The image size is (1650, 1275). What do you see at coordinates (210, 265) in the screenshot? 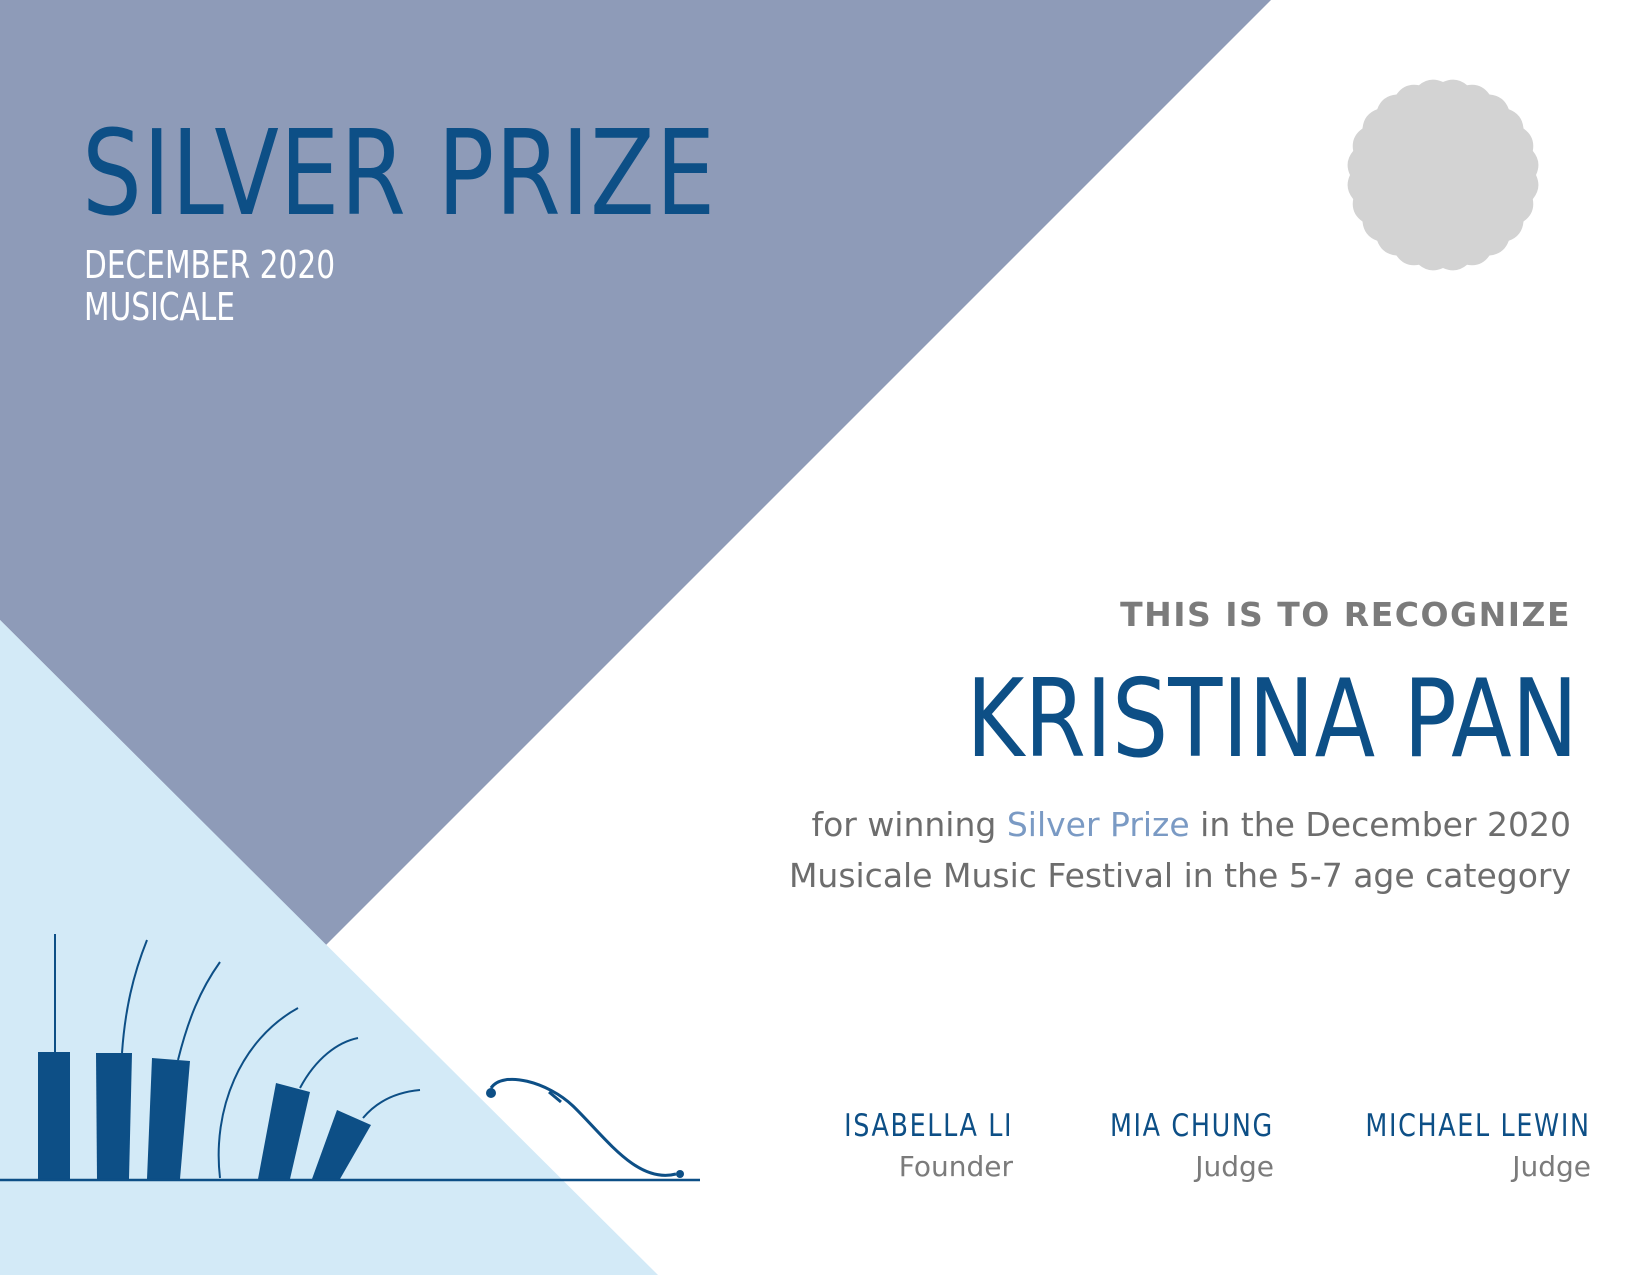
I see `award-date: DECEMBER 2020` at bounding box center [210, 265].